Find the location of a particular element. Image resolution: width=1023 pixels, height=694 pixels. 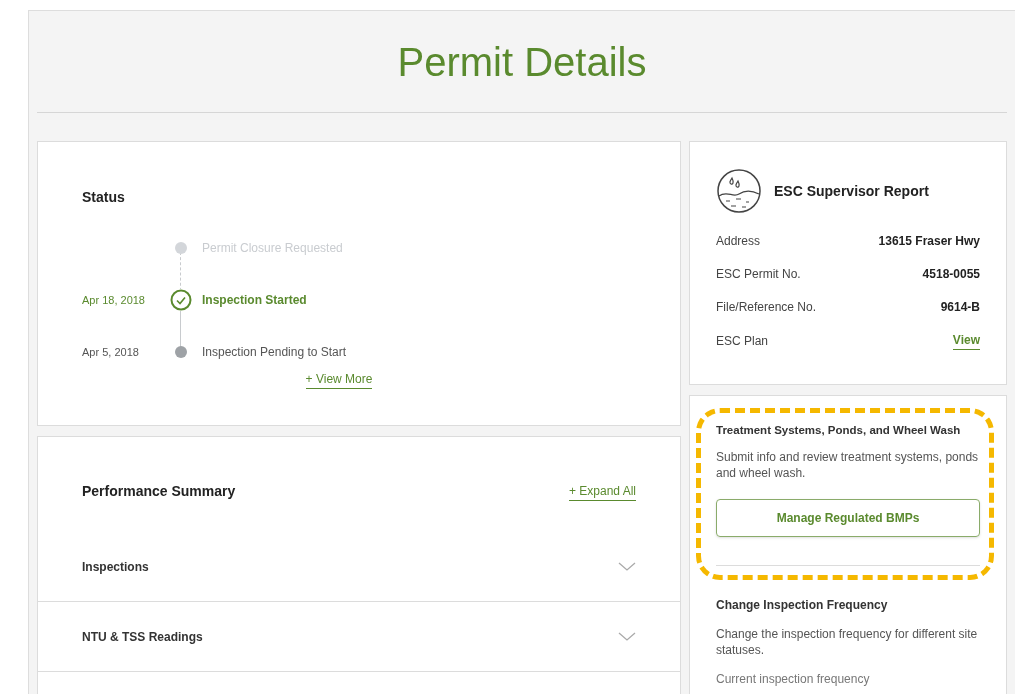

field-label: Address is located at coordinates (738, 241).